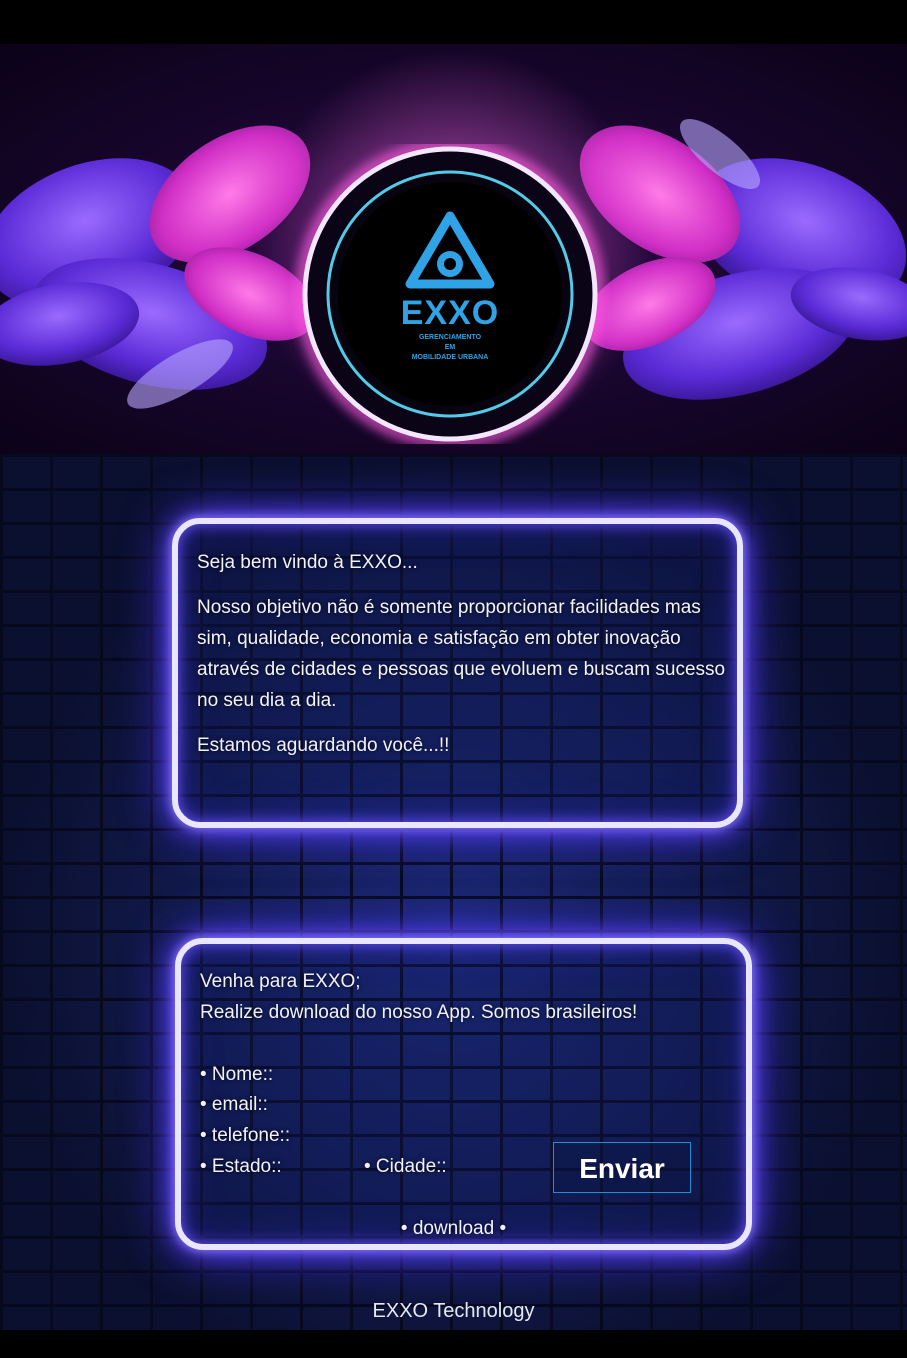 The image size is (907, 1358). I want to click on field-nome: • Nome::, so click(236, 1074).